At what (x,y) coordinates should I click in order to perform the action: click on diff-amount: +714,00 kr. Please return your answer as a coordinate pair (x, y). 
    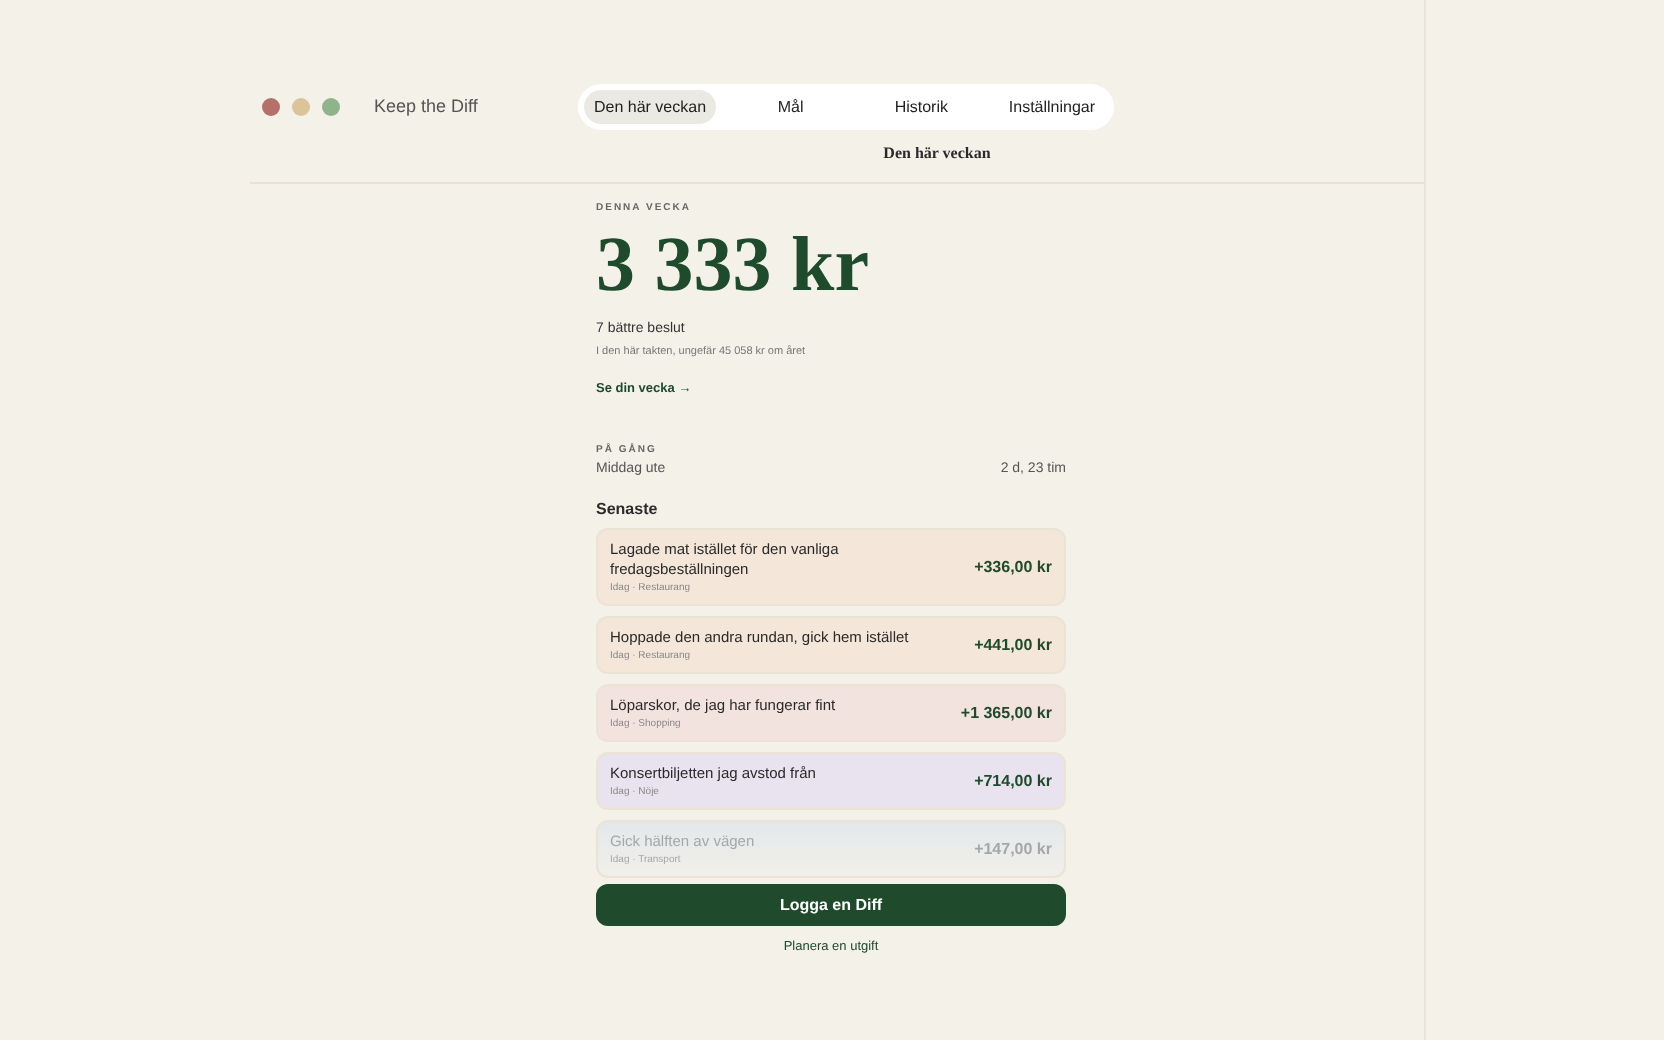
    Looking at the image, I should click on (1013, 781).